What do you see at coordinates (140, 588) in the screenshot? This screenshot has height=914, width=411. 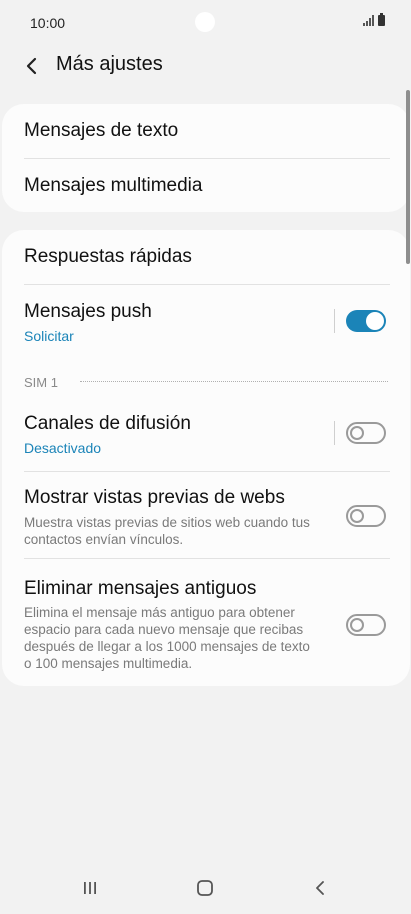 I see `delete-old-messages-label: Eliminar mensajes antiguos` at bounding box center [140, 588].